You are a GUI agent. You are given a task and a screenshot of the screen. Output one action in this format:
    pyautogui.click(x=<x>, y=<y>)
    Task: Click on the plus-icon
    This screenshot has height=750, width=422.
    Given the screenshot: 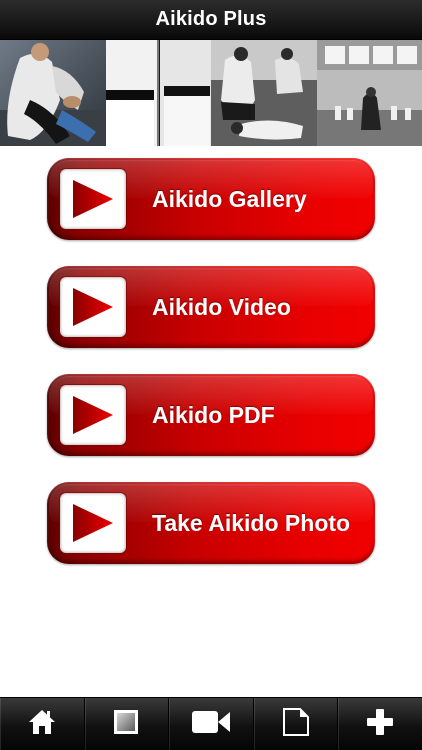 What is the action you would take?
    pyautogui.click(x=380, y=724)
    